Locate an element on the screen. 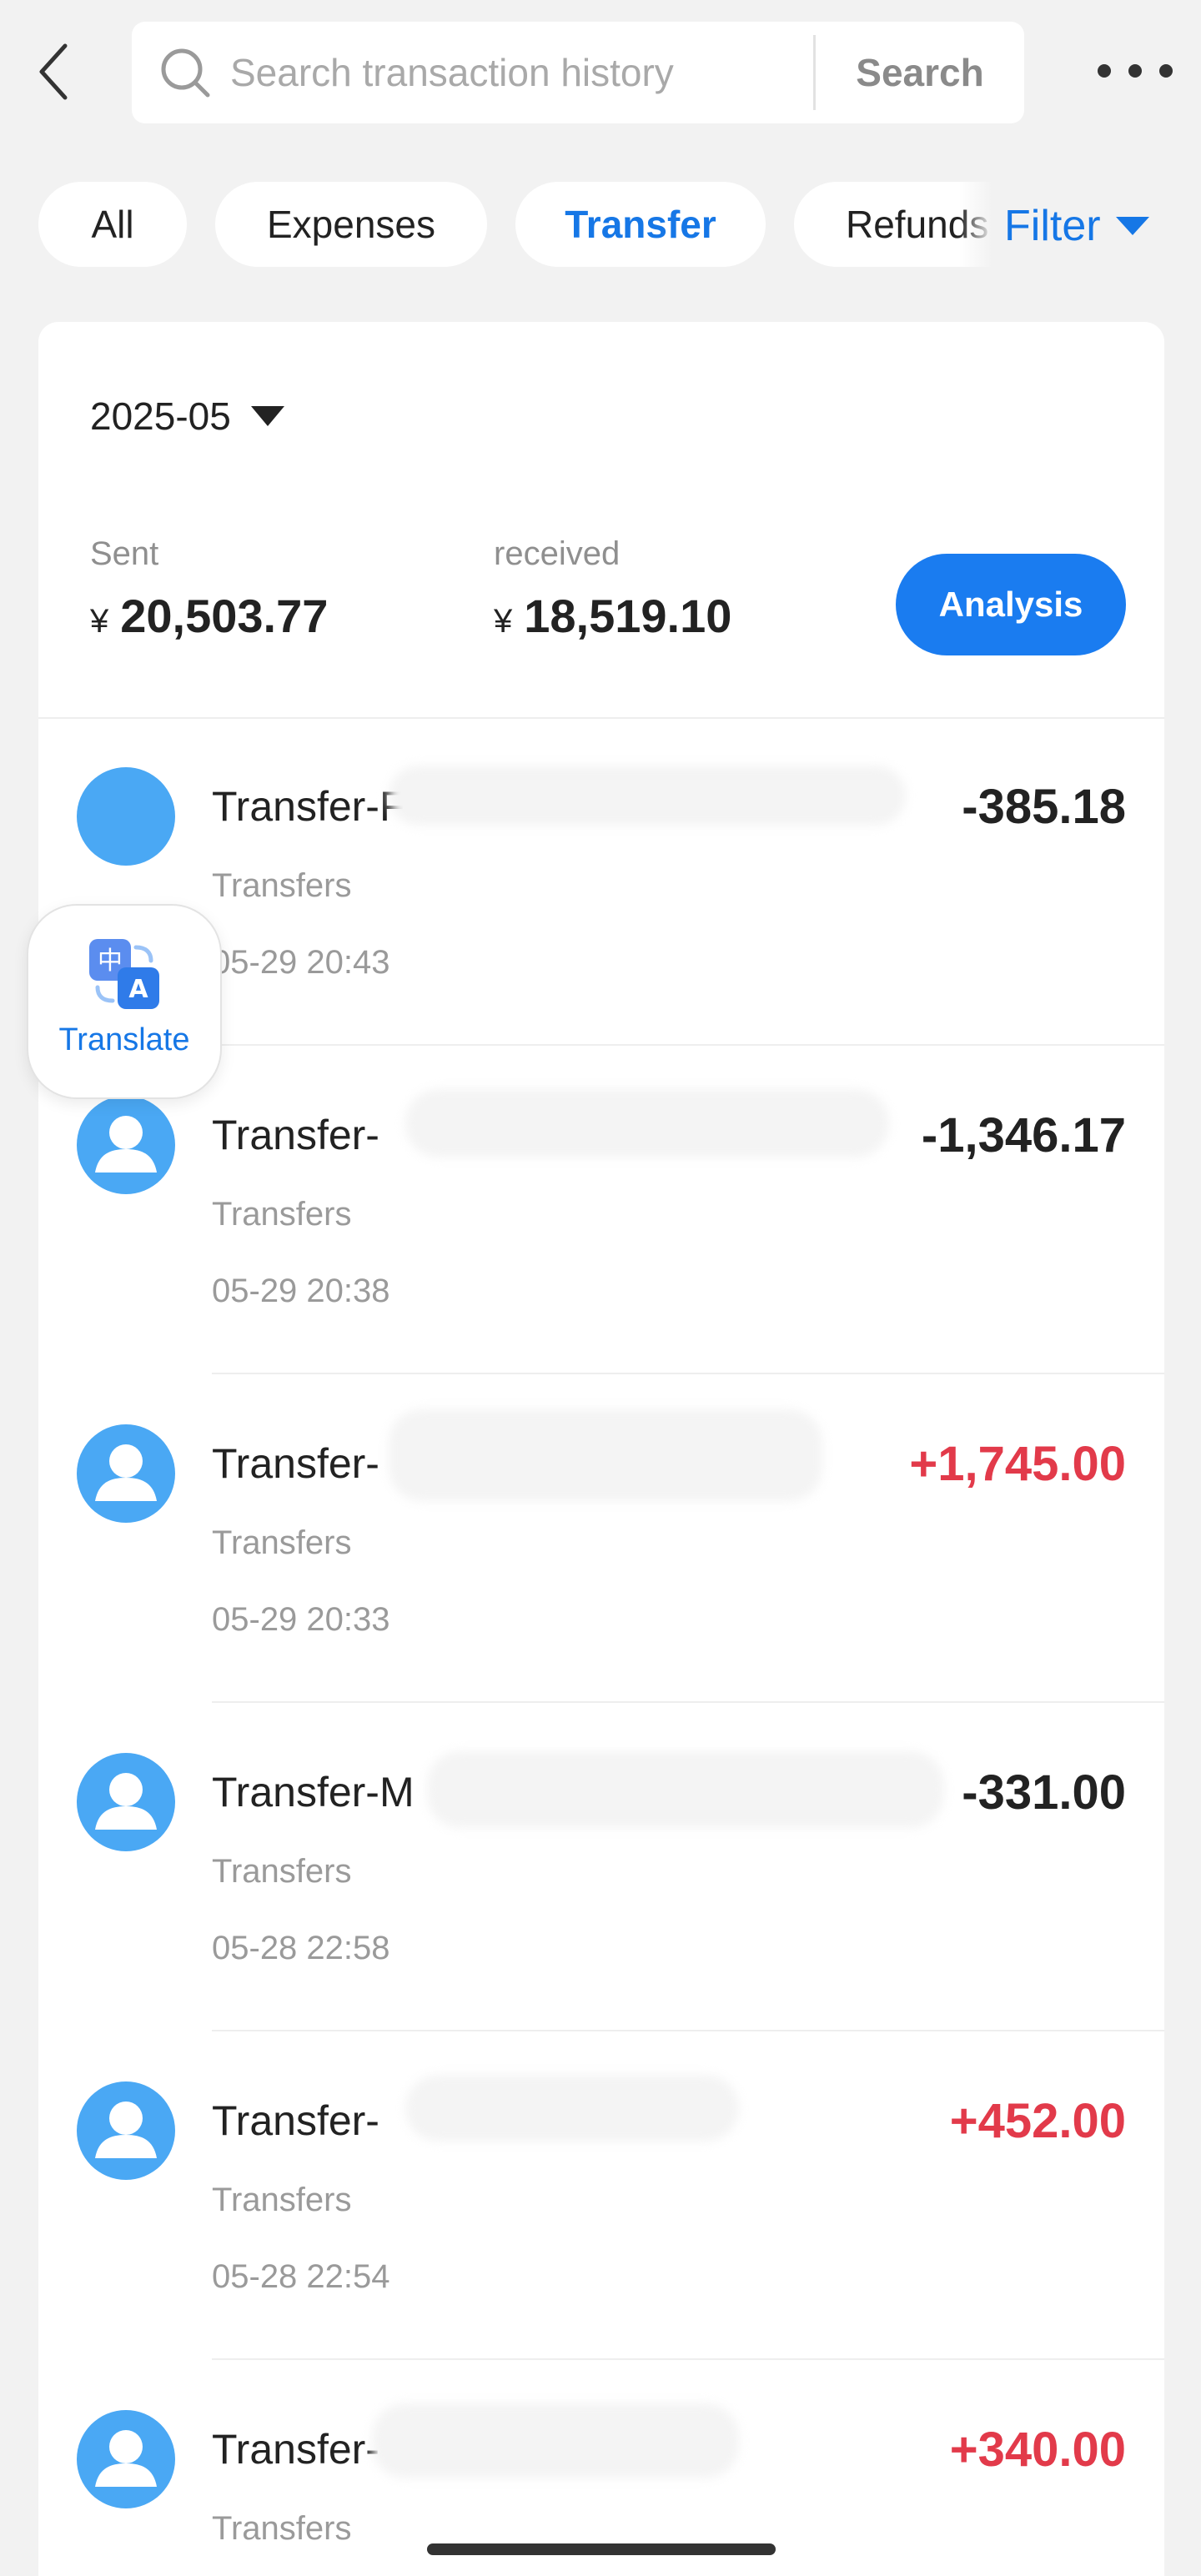  transaction-time: 05-29 20:38 is located at coordinates (301, 1291).